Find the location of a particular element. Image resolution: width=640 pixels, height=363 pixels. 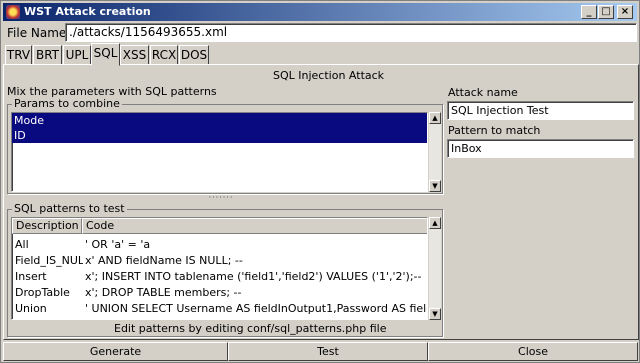

row-description: Insert is located at coordinates (31, 276).